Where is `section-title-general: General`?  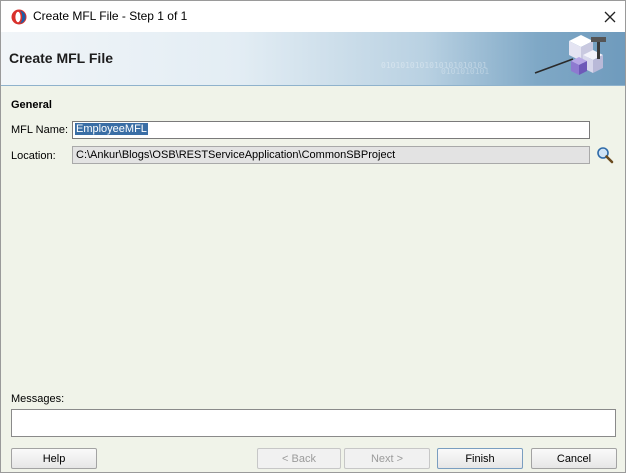
section-title-general: General is located at coordinates (31, 105).